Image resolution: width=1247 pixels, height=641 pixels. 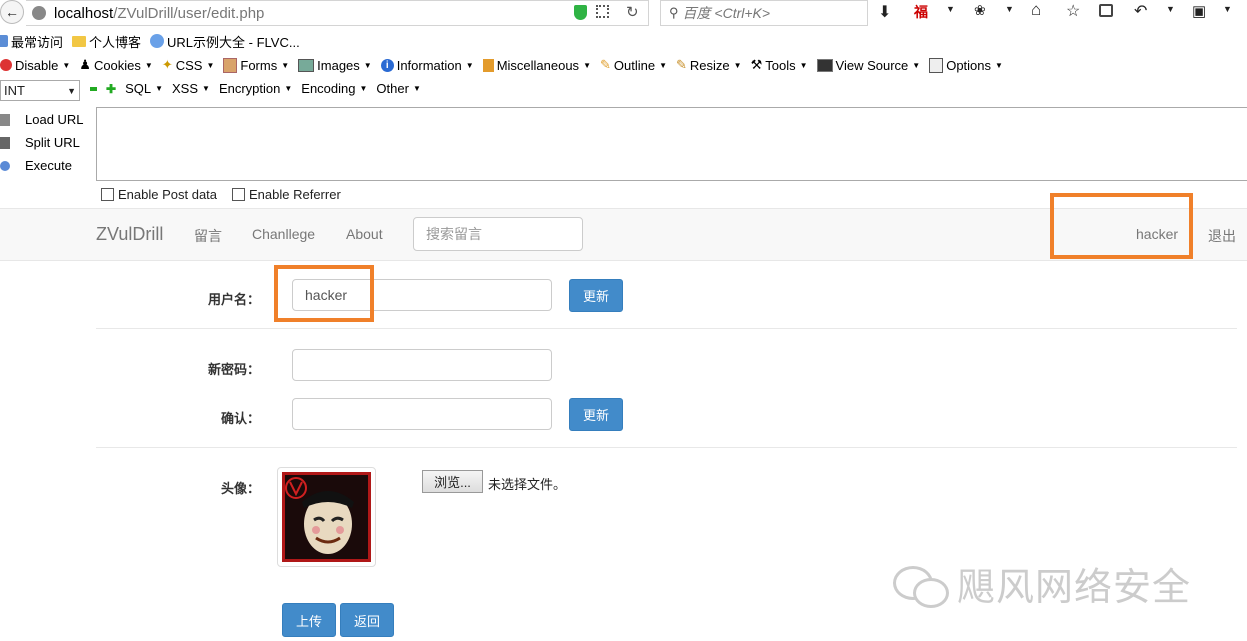 I want to click on chevron-down-icon: ▼, so click(x=71, y=90).